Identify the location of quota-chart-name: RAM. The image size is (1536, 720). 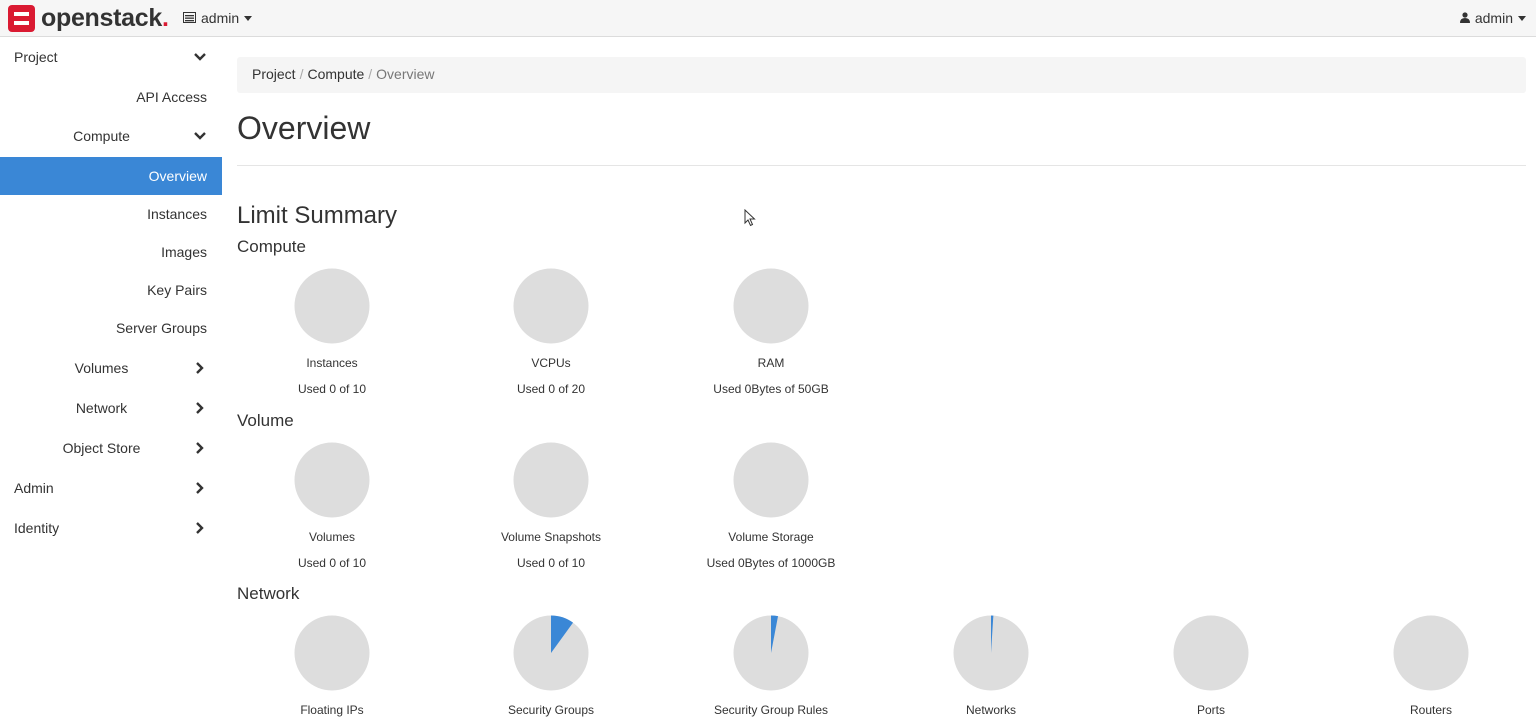
(771, 363).